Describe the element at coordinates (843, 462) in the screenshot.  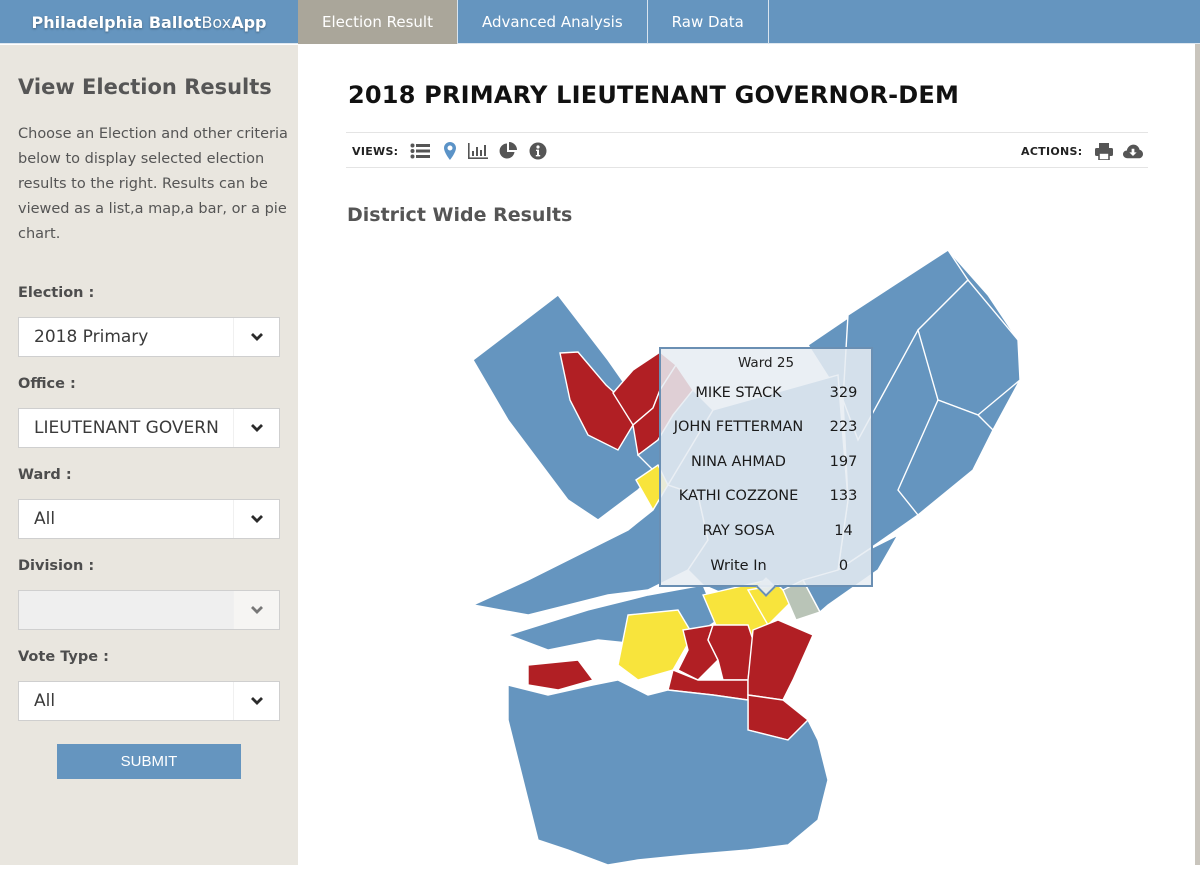
I see `candidate-votes: 197` at that location.